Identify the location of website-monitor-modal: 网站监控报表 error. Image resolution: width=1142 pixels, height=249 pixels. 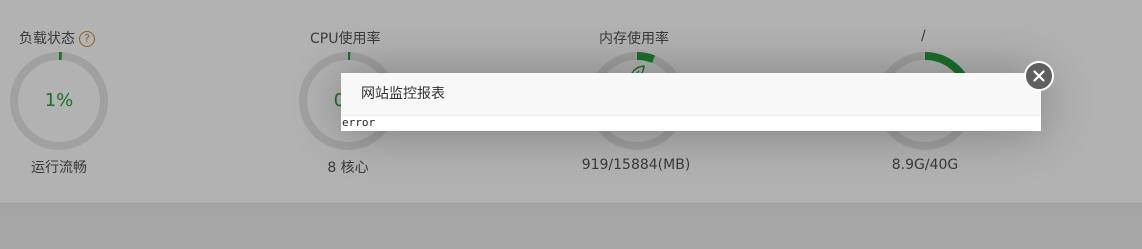
(691, 102).